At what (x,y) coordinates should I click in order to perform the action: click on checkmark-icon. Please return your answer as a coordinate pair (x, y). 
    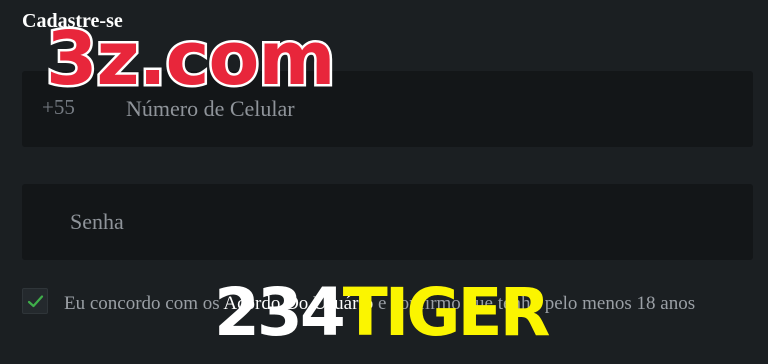
    Looking at the image, I should click on (35, 301).